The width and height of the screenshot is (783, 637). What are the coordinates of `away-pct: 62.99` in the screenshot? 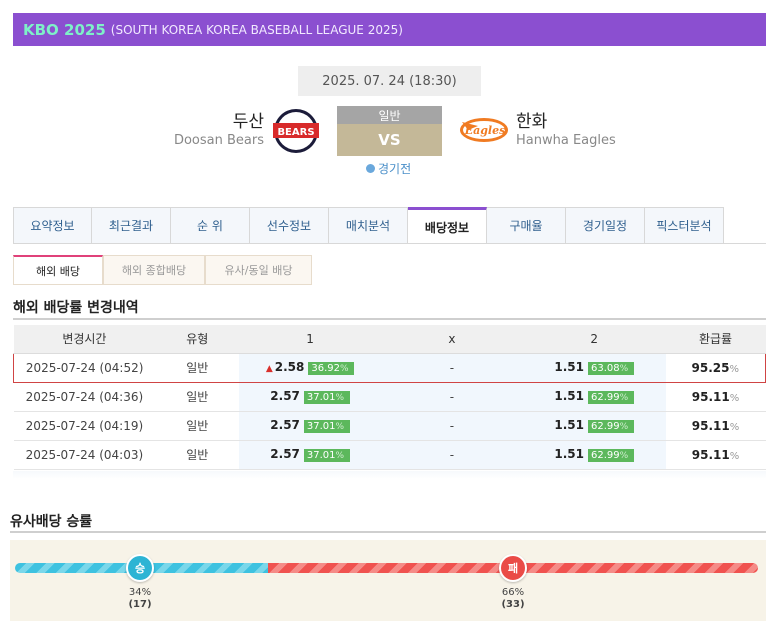 It's located at (605, 426).